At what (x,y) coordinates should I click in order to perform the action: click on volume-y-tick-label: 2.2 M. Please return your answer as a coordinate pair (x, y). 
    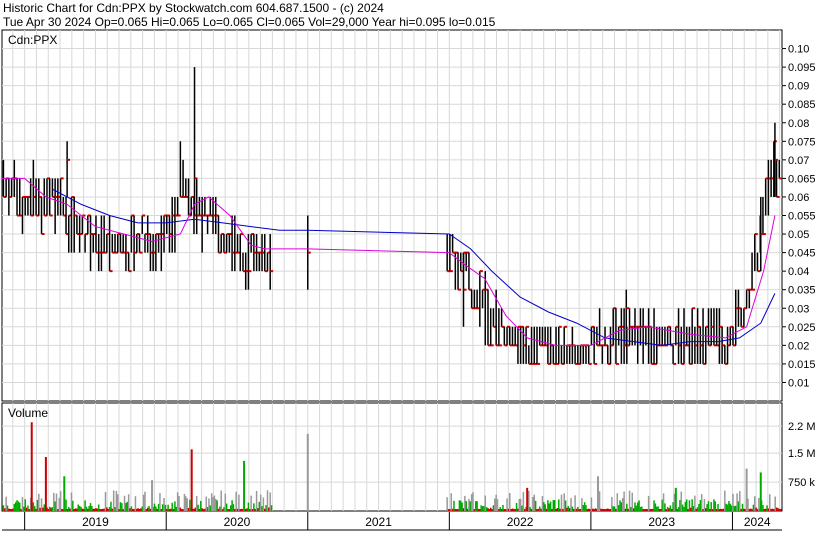
    Looking at the image, I should click on (802, 427).